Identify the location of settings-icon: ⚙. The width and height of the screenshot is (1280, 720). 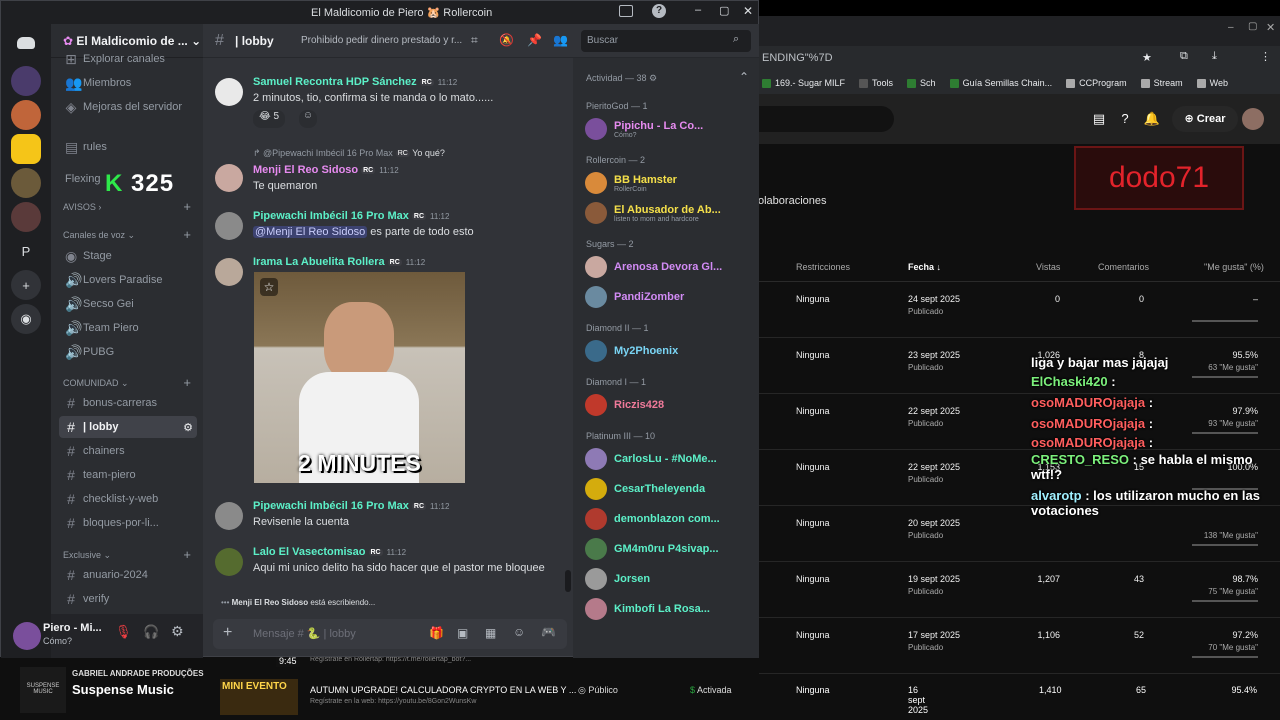
(177, 631).